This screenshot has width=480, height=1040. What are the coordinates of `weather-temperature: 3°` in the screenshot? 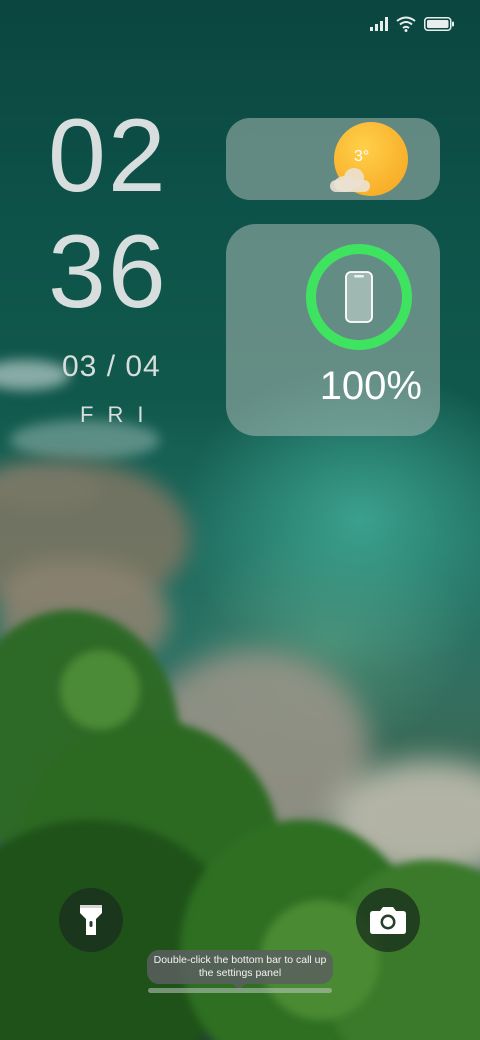 It's located at (362, 156).